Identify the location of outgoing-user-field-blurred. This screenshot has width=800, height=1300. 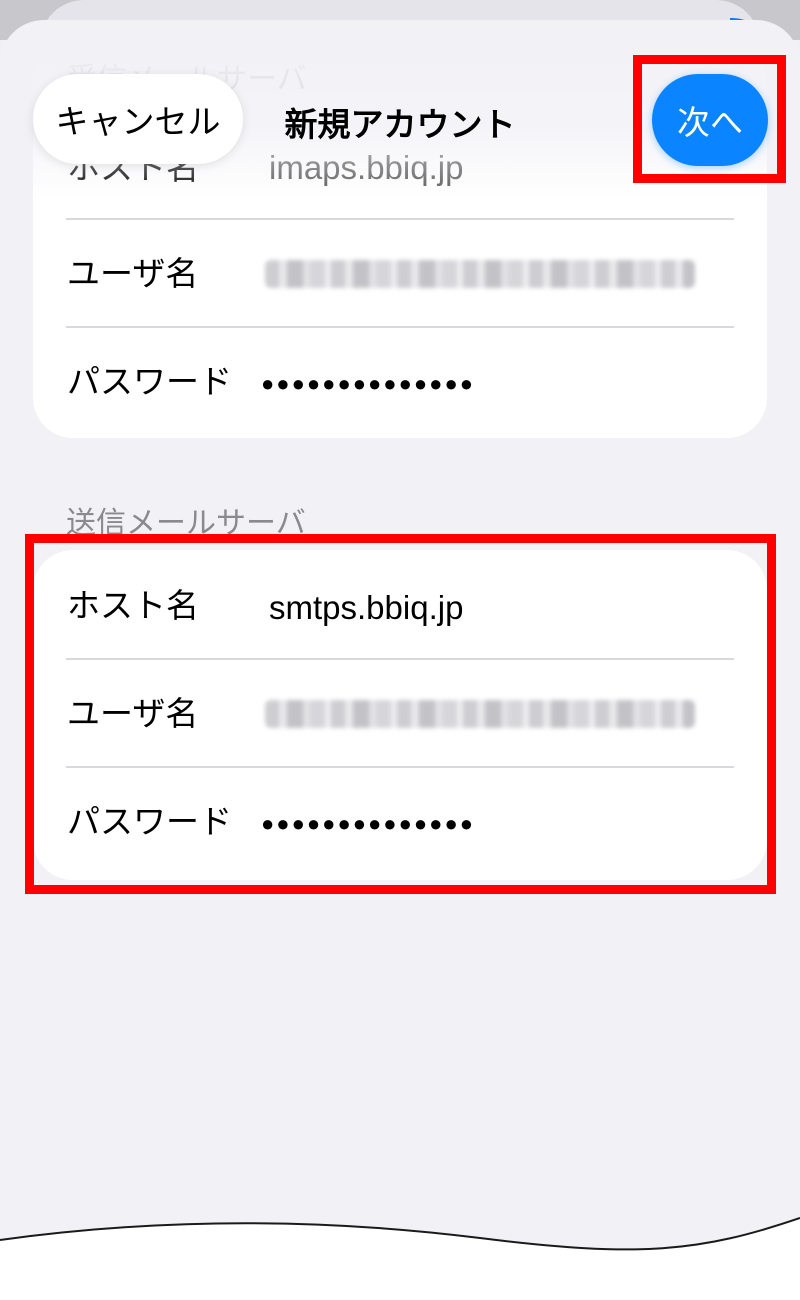
(480, 714).